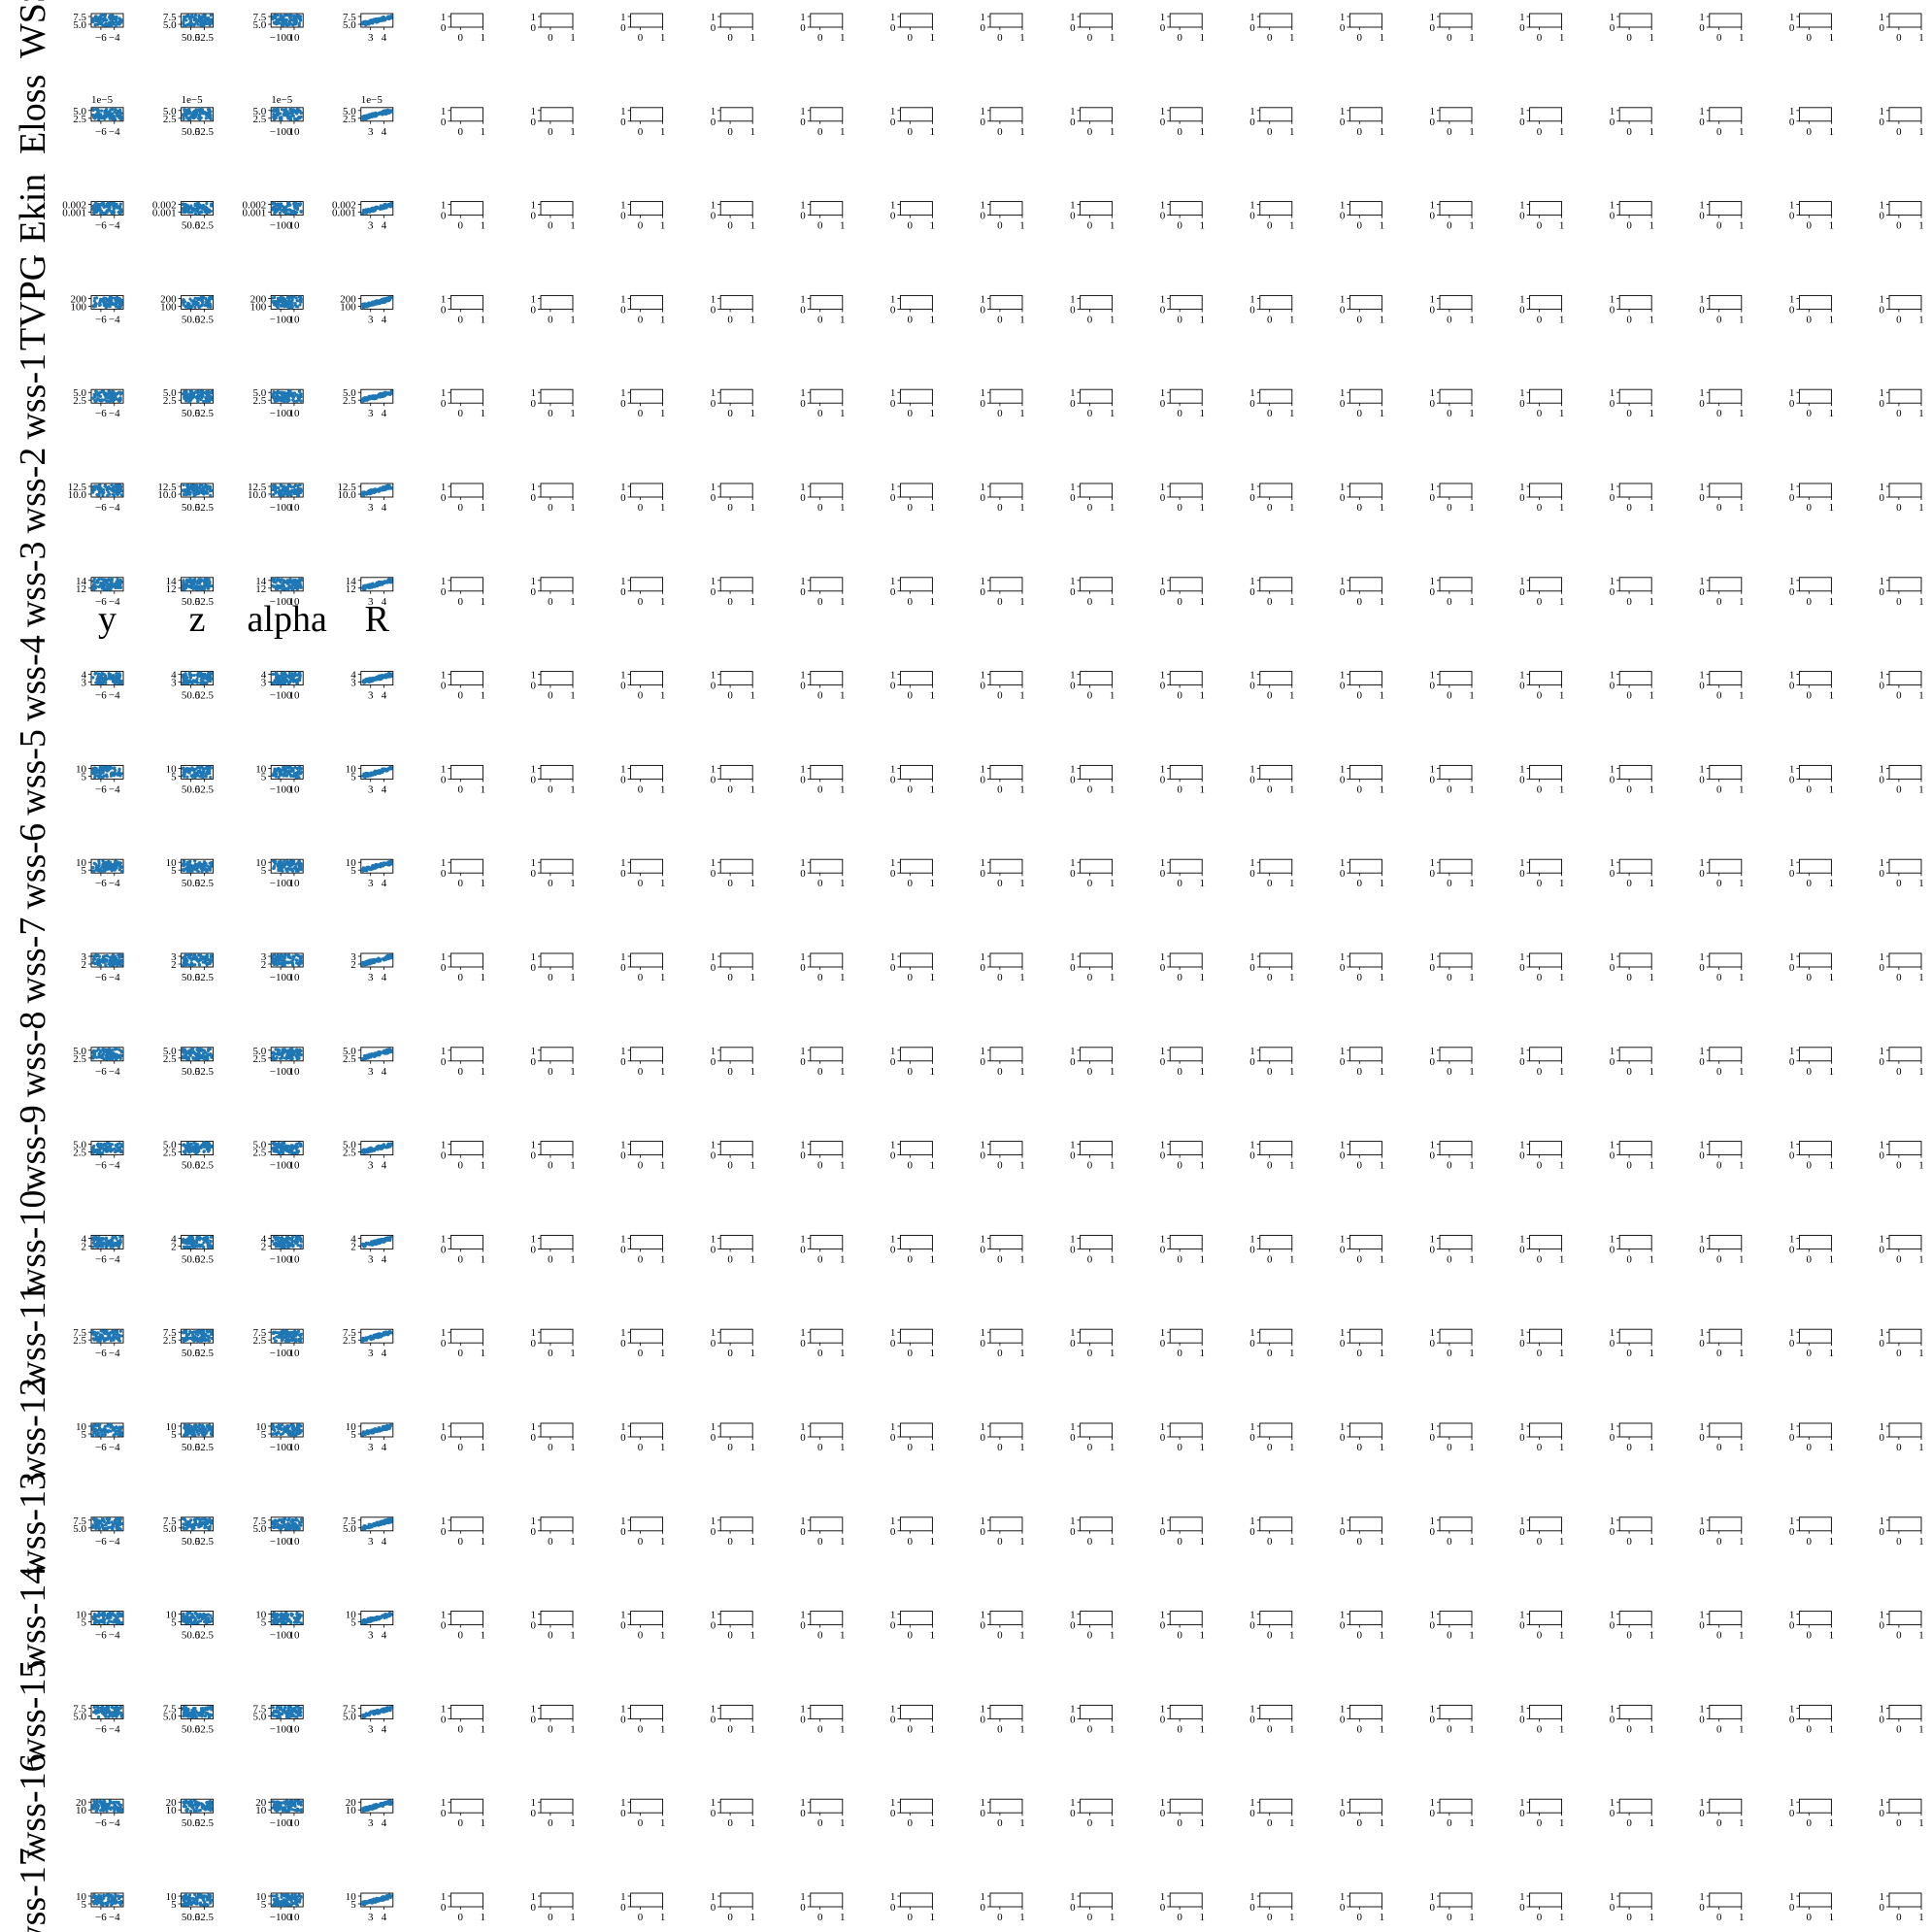 The image size is (1931, 1932). Describe the element at coordinates (366, 498) in the screenshot. I see `scatter-panel: 10.012.53 4` at that location.